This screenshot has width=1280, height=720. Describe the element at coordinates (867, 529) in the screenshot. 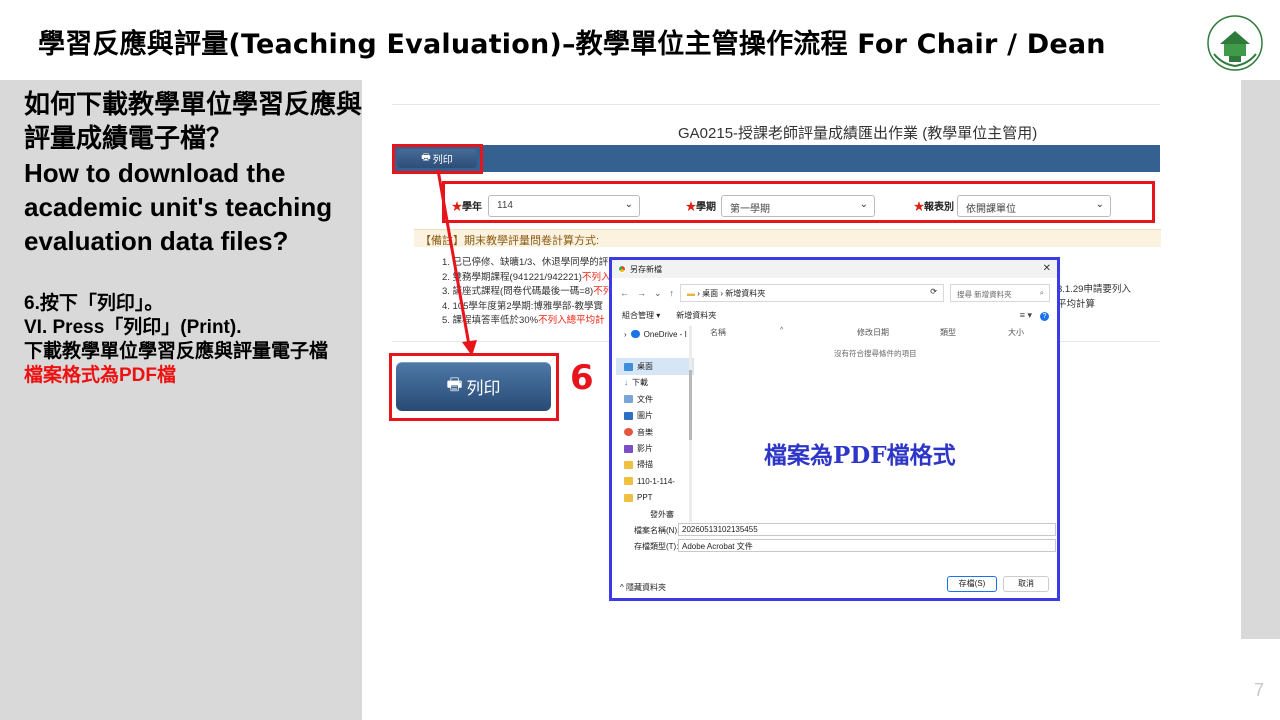

I see `filename-input: 20260513102135455` at that location.